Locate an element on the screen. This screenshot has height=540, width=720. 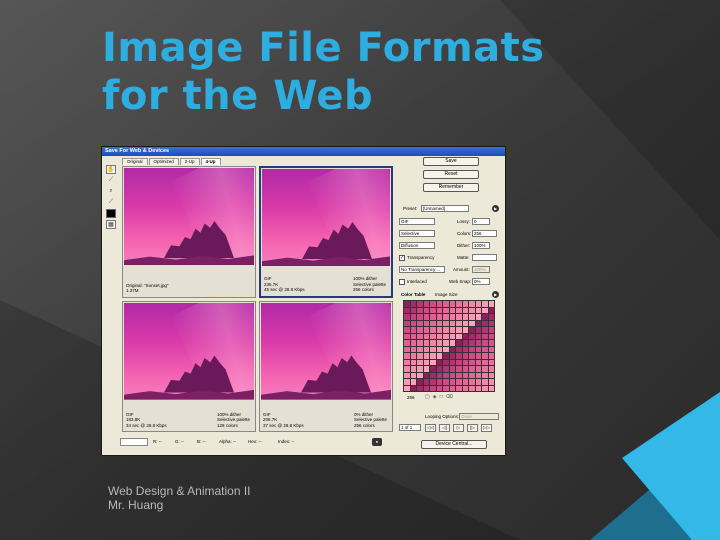
tab-original: Original is located at coordinates (135, 161).